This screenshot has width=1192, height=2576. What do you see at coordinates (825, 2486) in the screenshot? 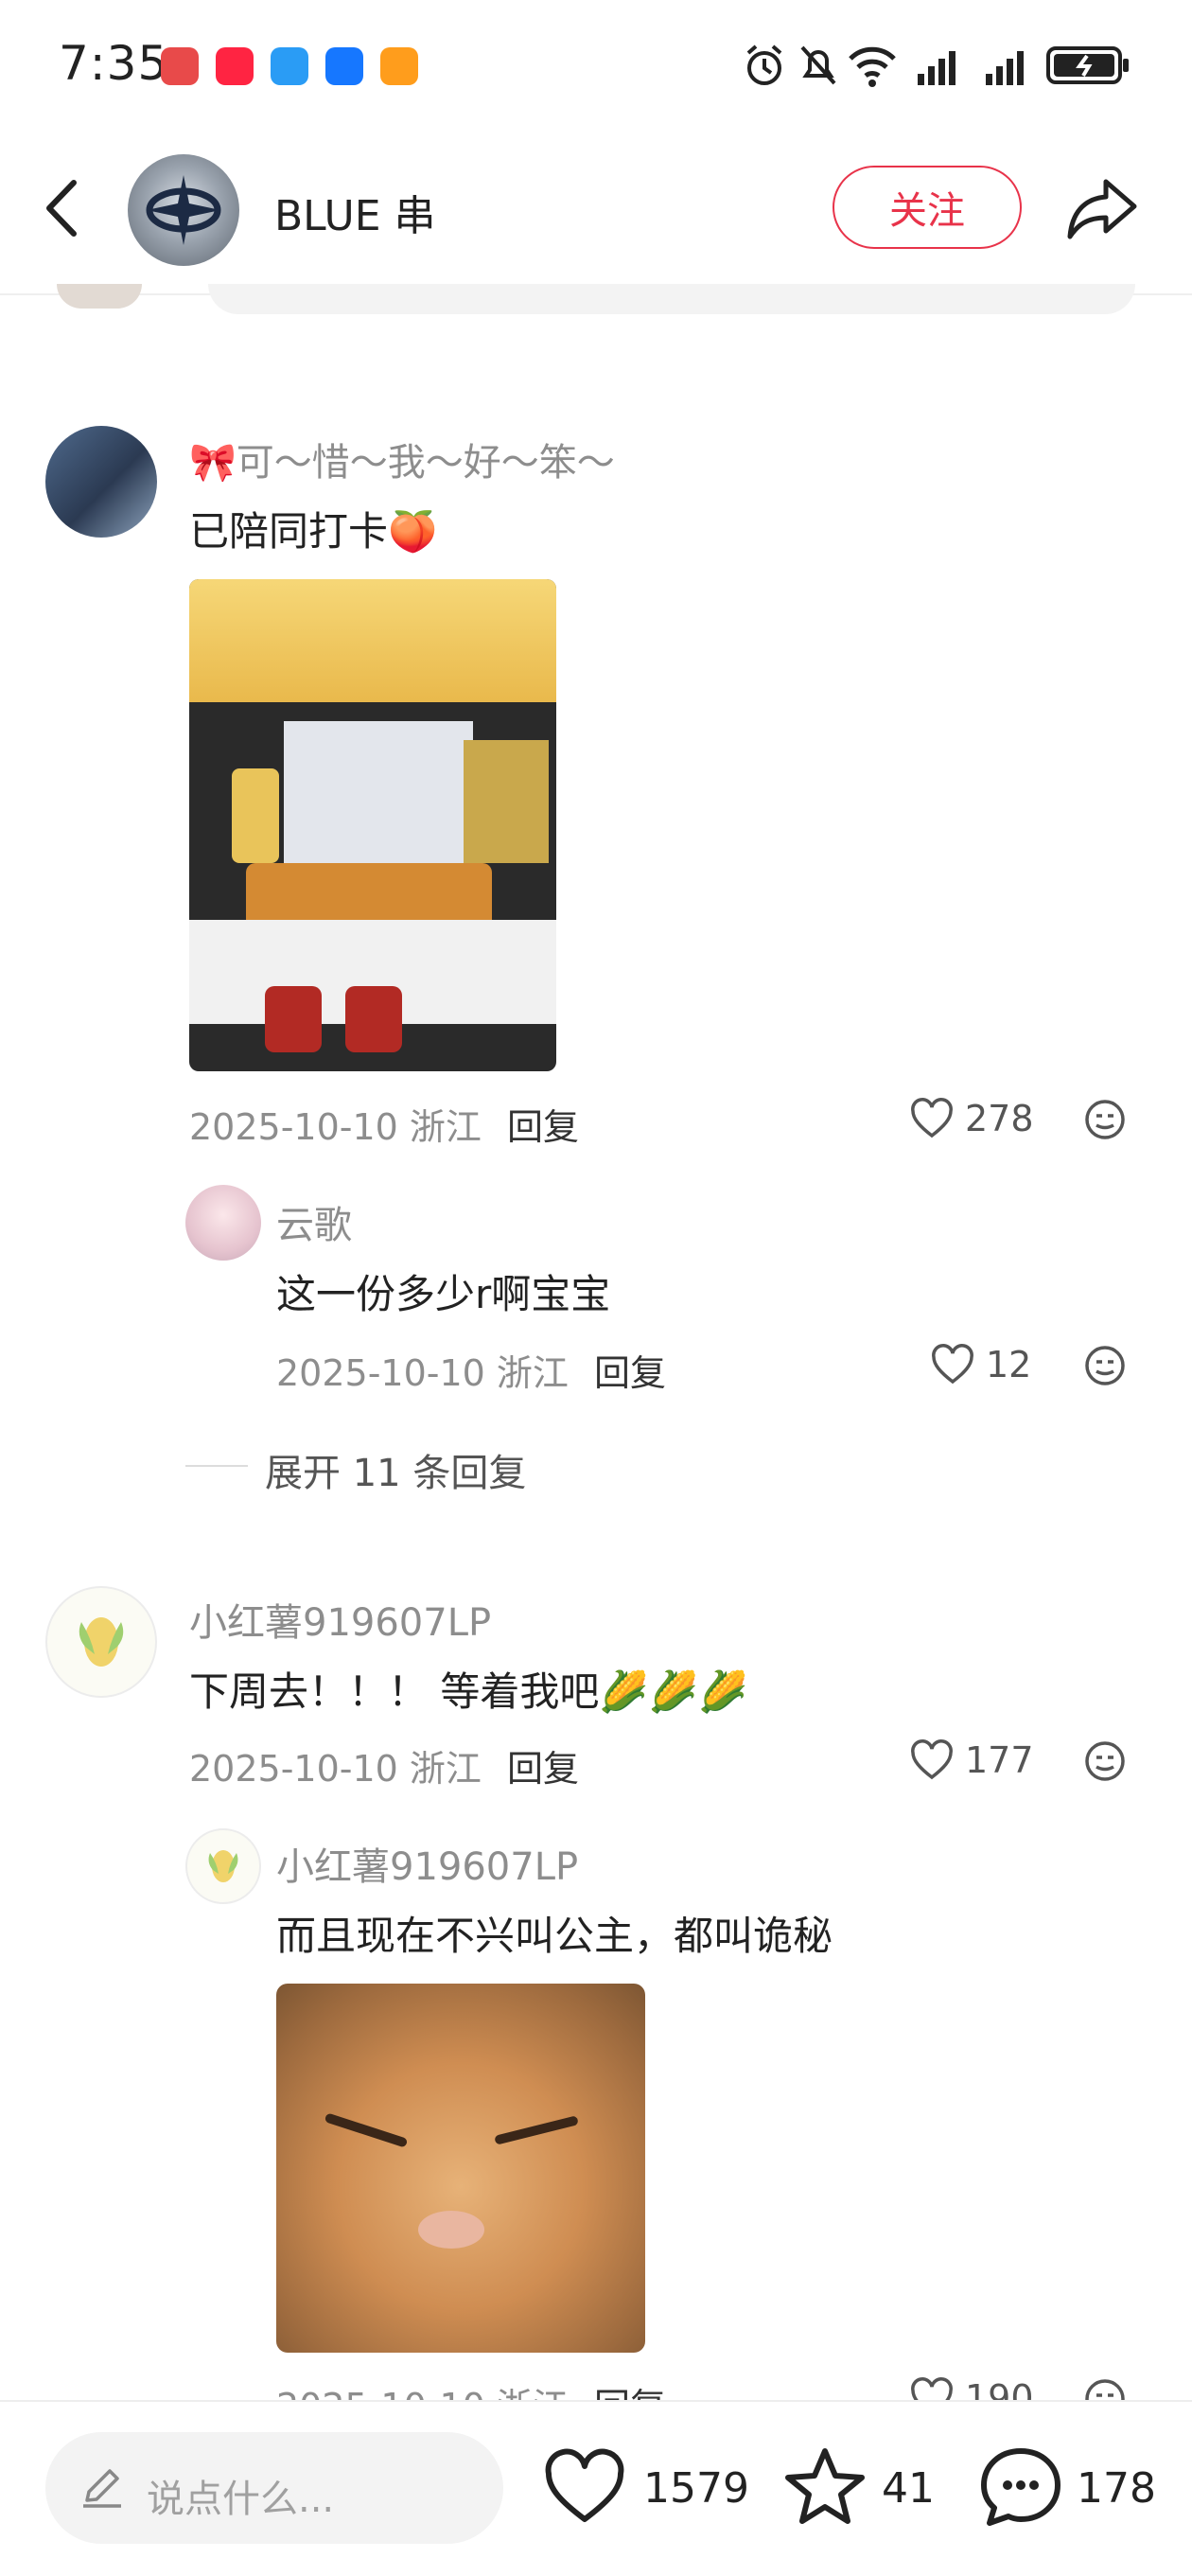
I see `star-icon` at bounding box center [825, 2486].